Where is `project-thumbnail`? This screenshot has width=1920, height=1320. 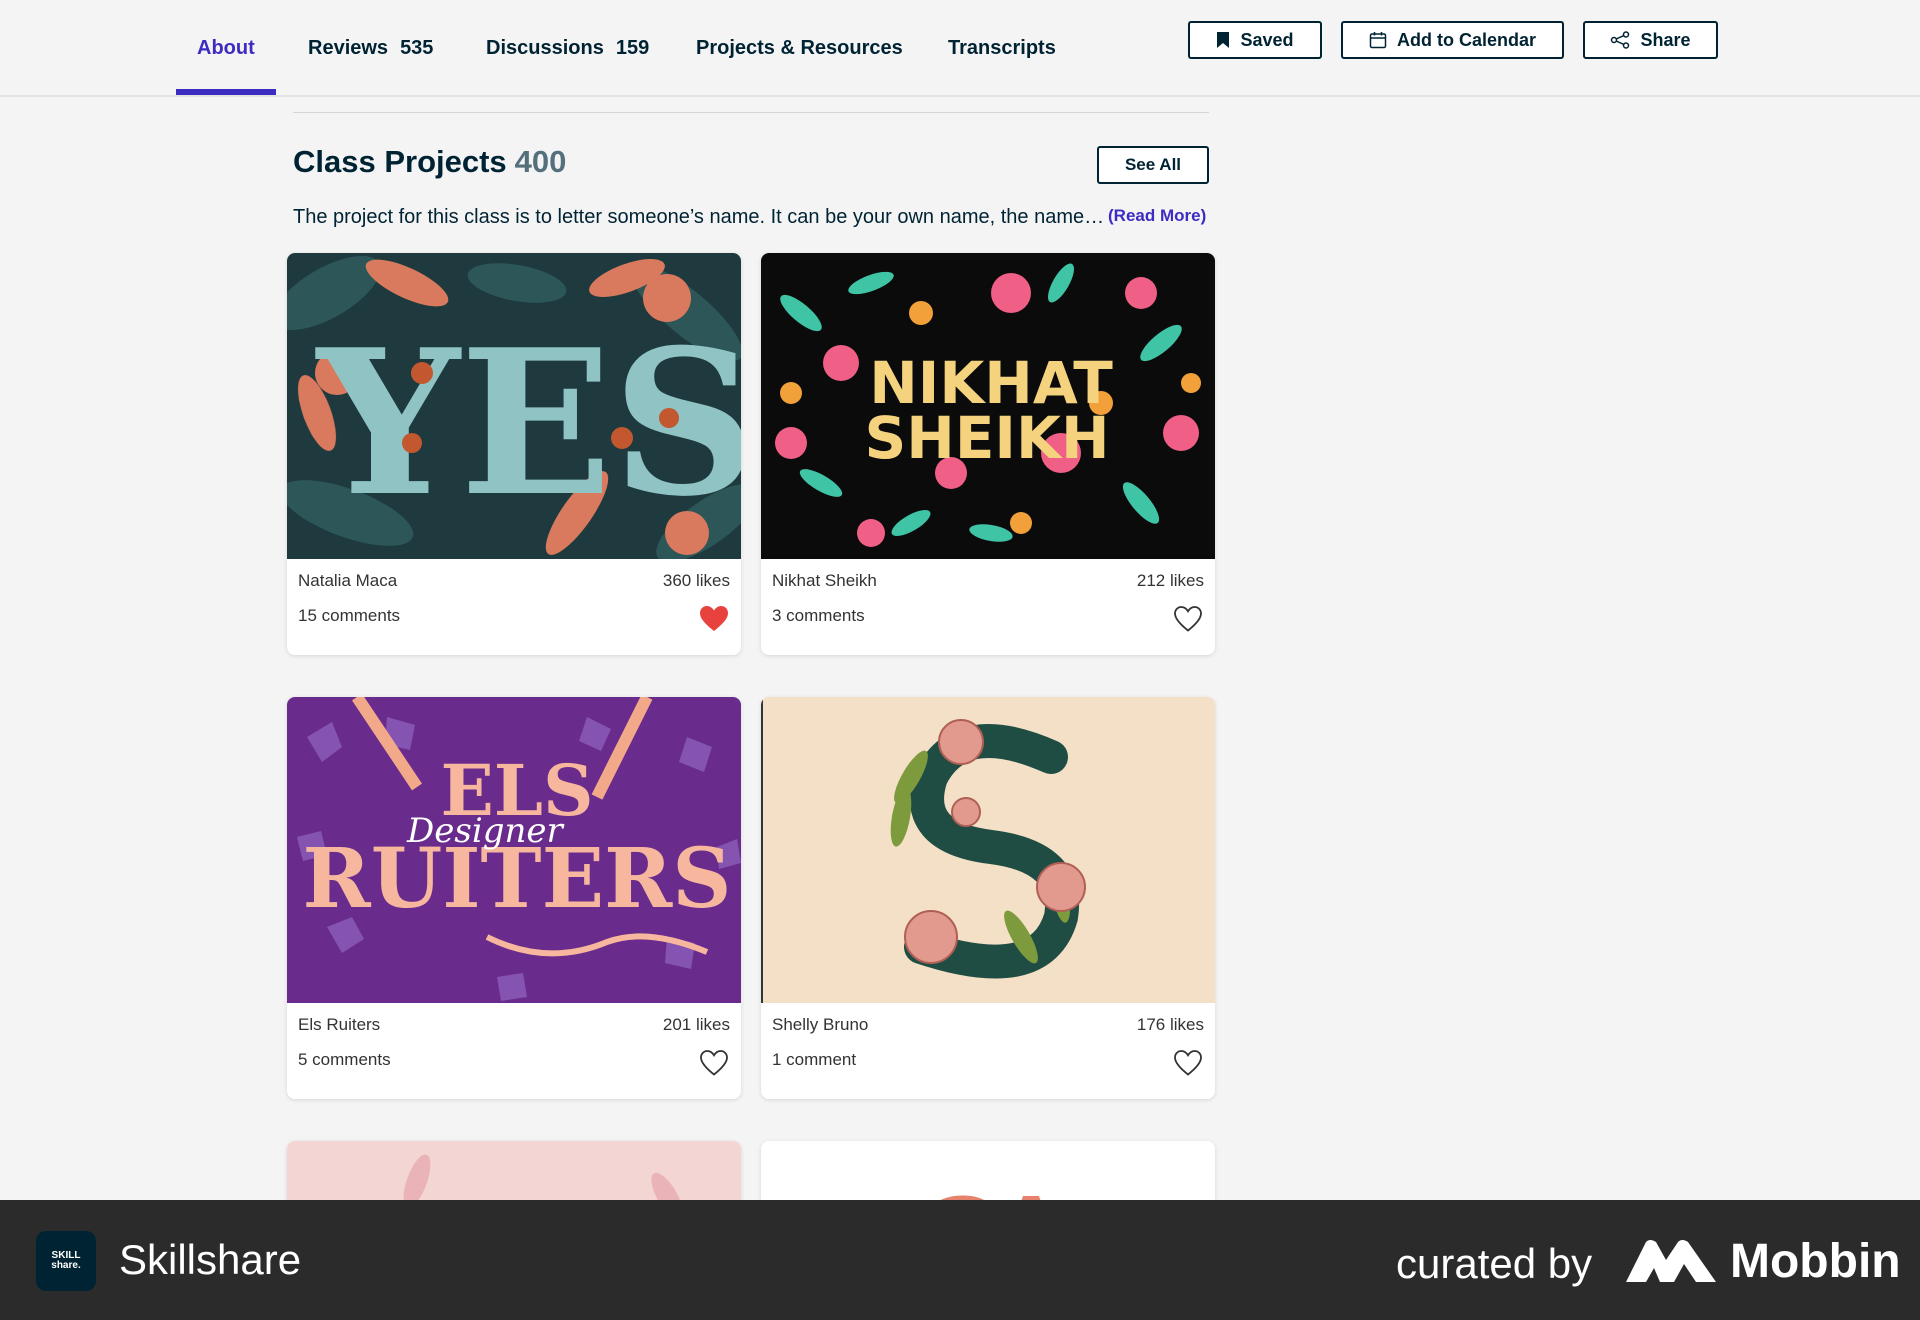
project-thumbnail is located at coordinates (988, 850).